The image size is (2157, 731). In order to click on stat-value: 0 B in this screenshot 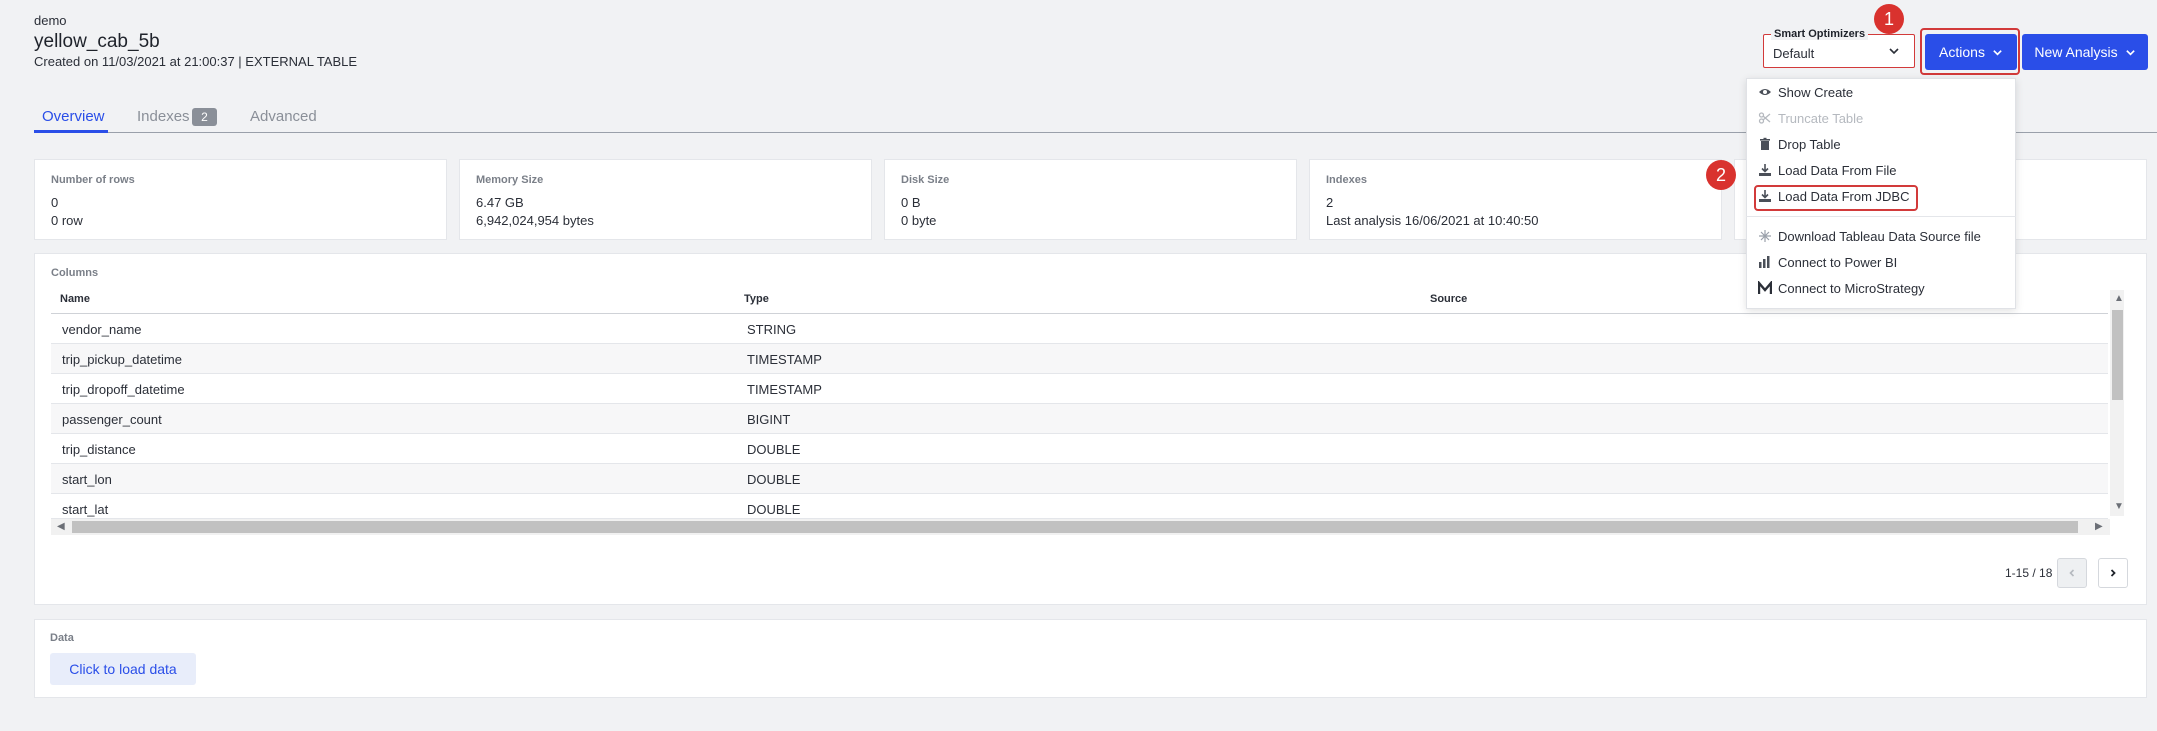, I will do `click(911, 202)`.